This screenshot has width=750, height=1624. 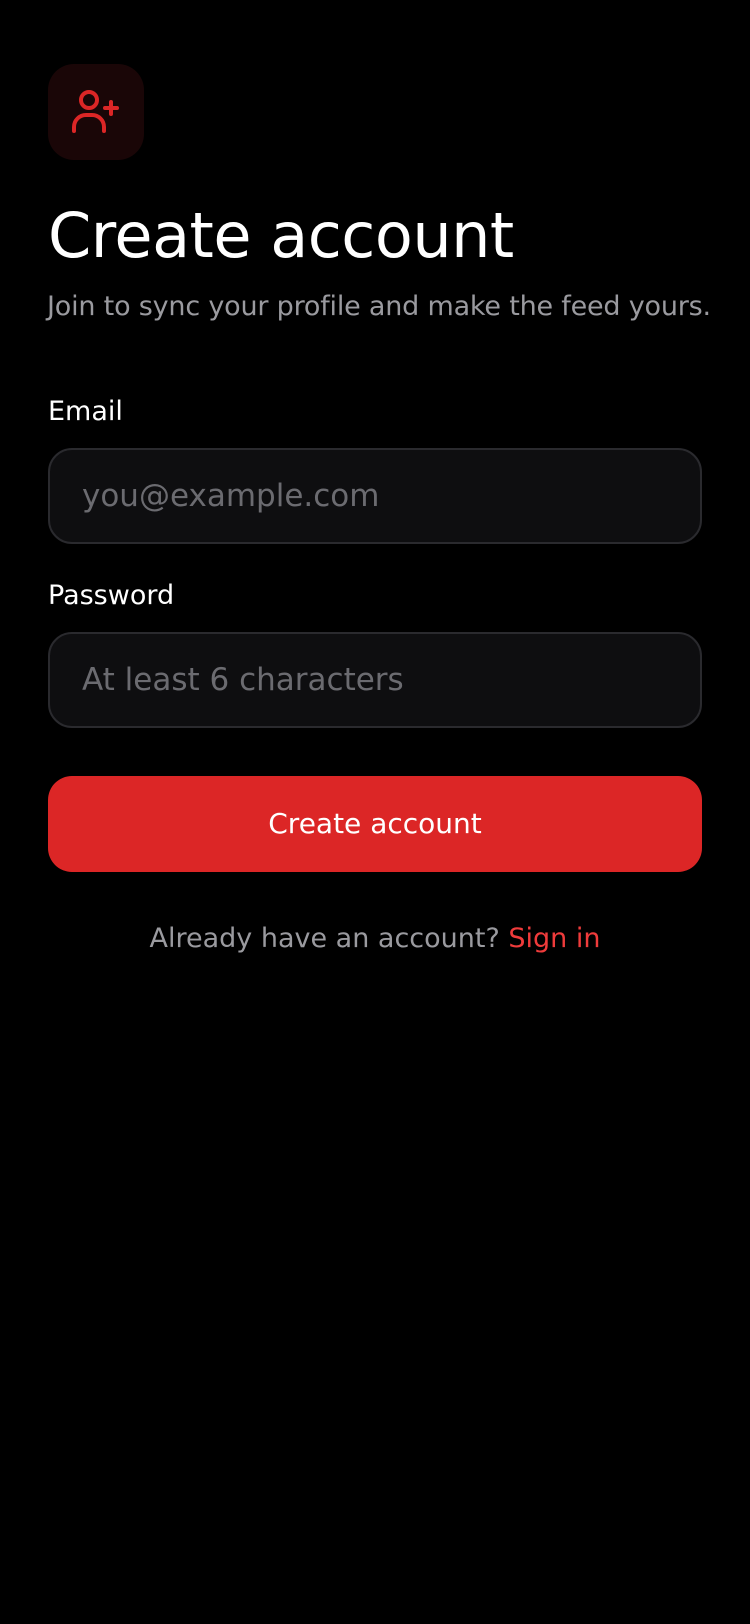 What do you see at coordinates (281, 235) in the screenshot?
I see `page-title: Create account` at bounding box center [281, 235].